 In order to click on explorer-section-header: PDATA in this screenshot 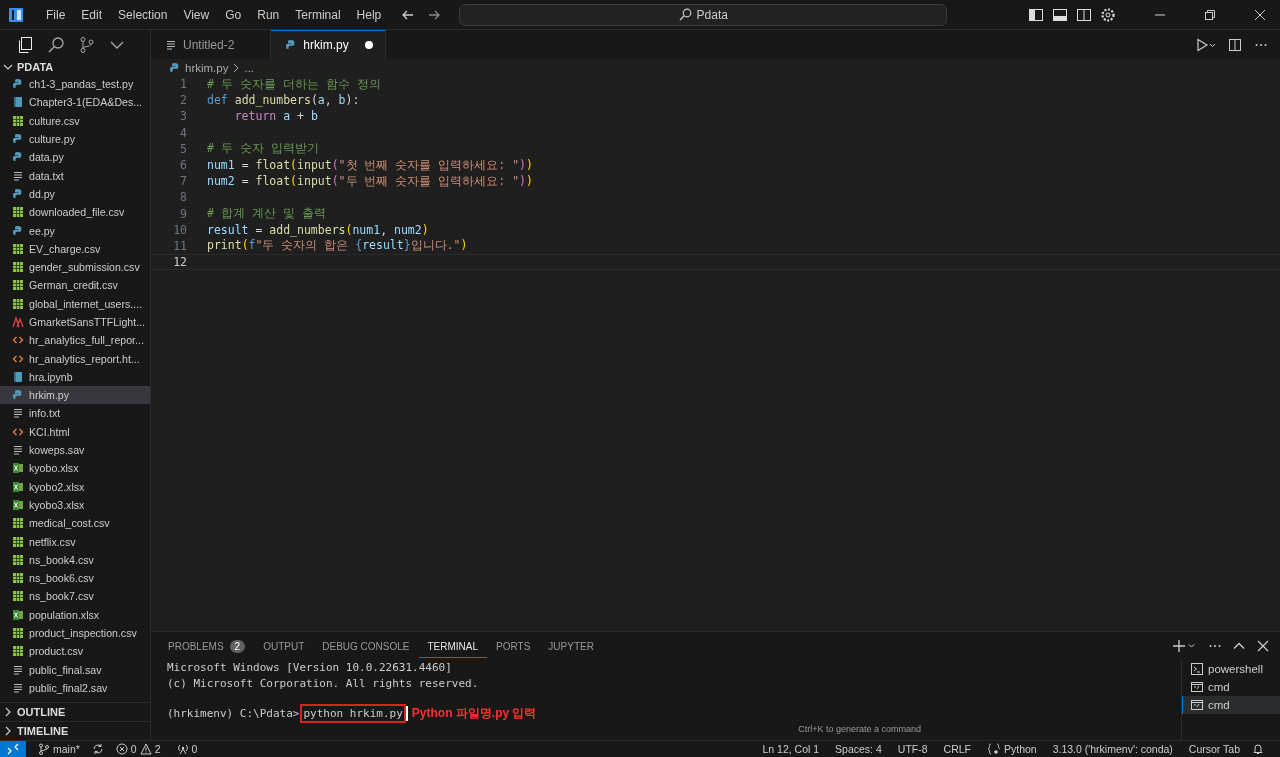, I will do `click(75, 67)`.